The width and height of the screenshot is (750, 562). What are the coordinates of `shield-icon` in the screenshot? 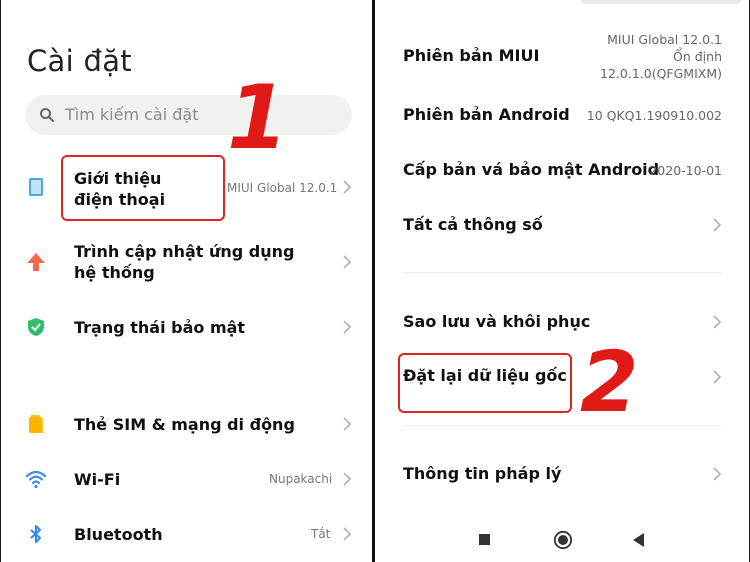 It's located at (36, 327).